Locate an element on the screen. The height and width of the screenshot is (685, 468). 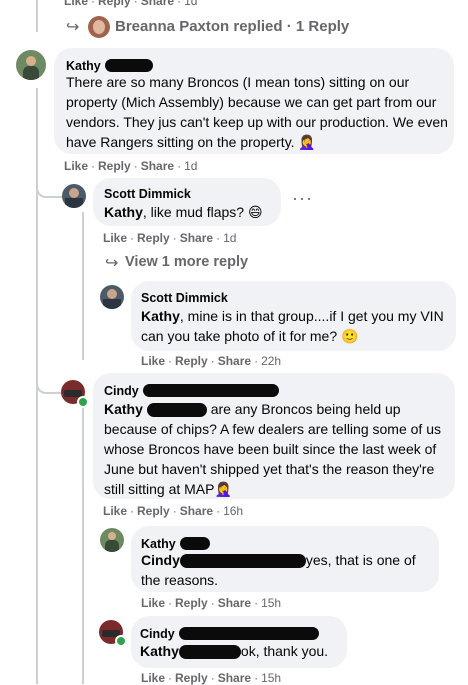
comment-actions: Like · Reply · Share · 16h is located at coordinates (173, 511).